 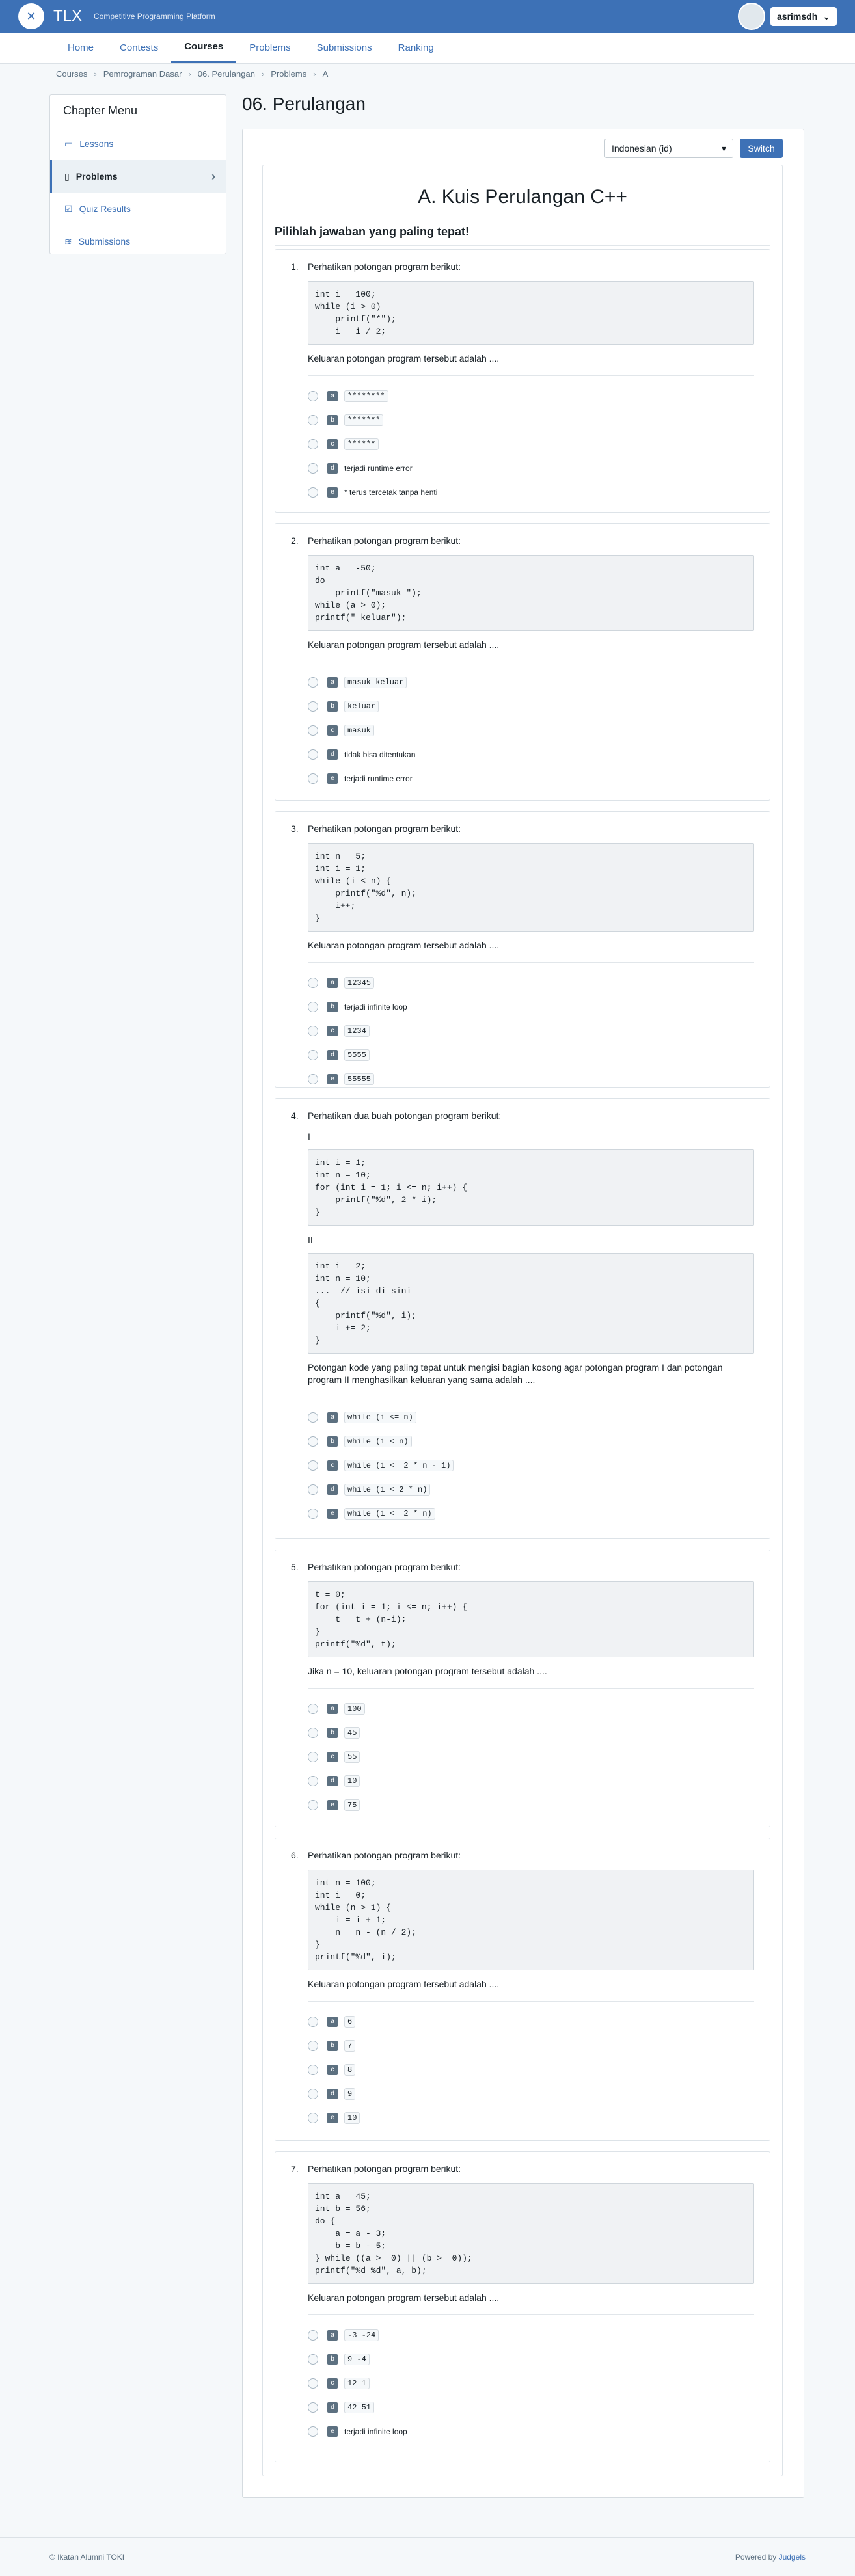 I want to click on answer-option: a ********, so click(x=531, y=396).